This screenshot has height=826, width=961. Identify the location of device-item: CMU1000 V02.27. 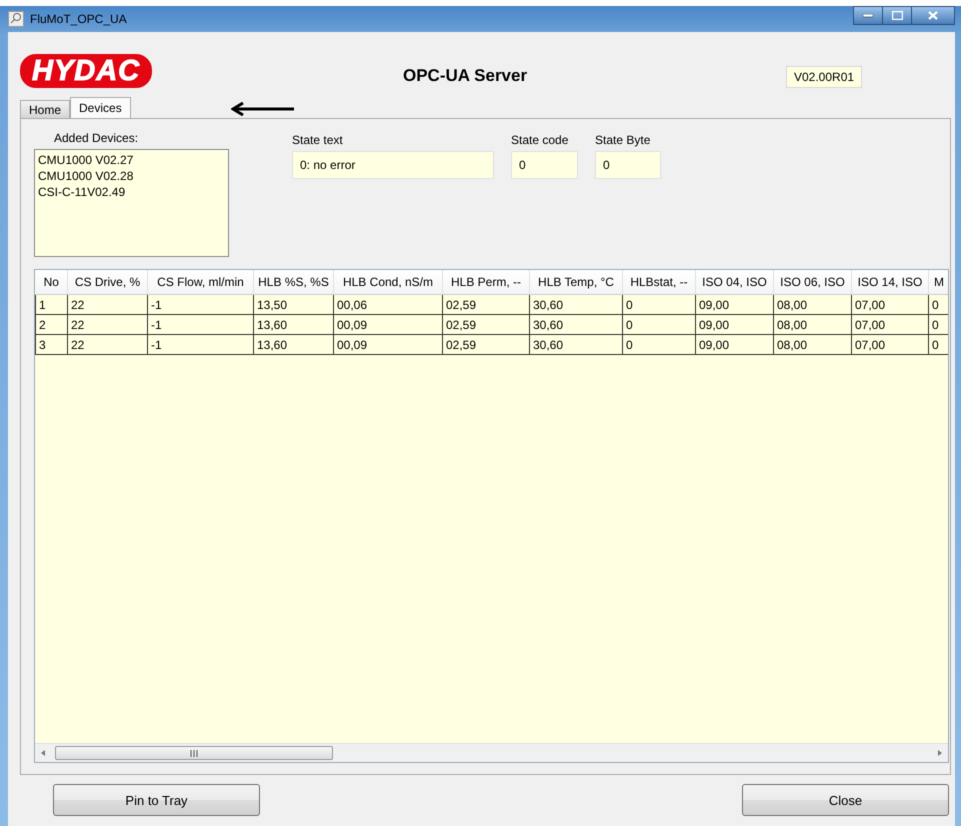
(131, 160).